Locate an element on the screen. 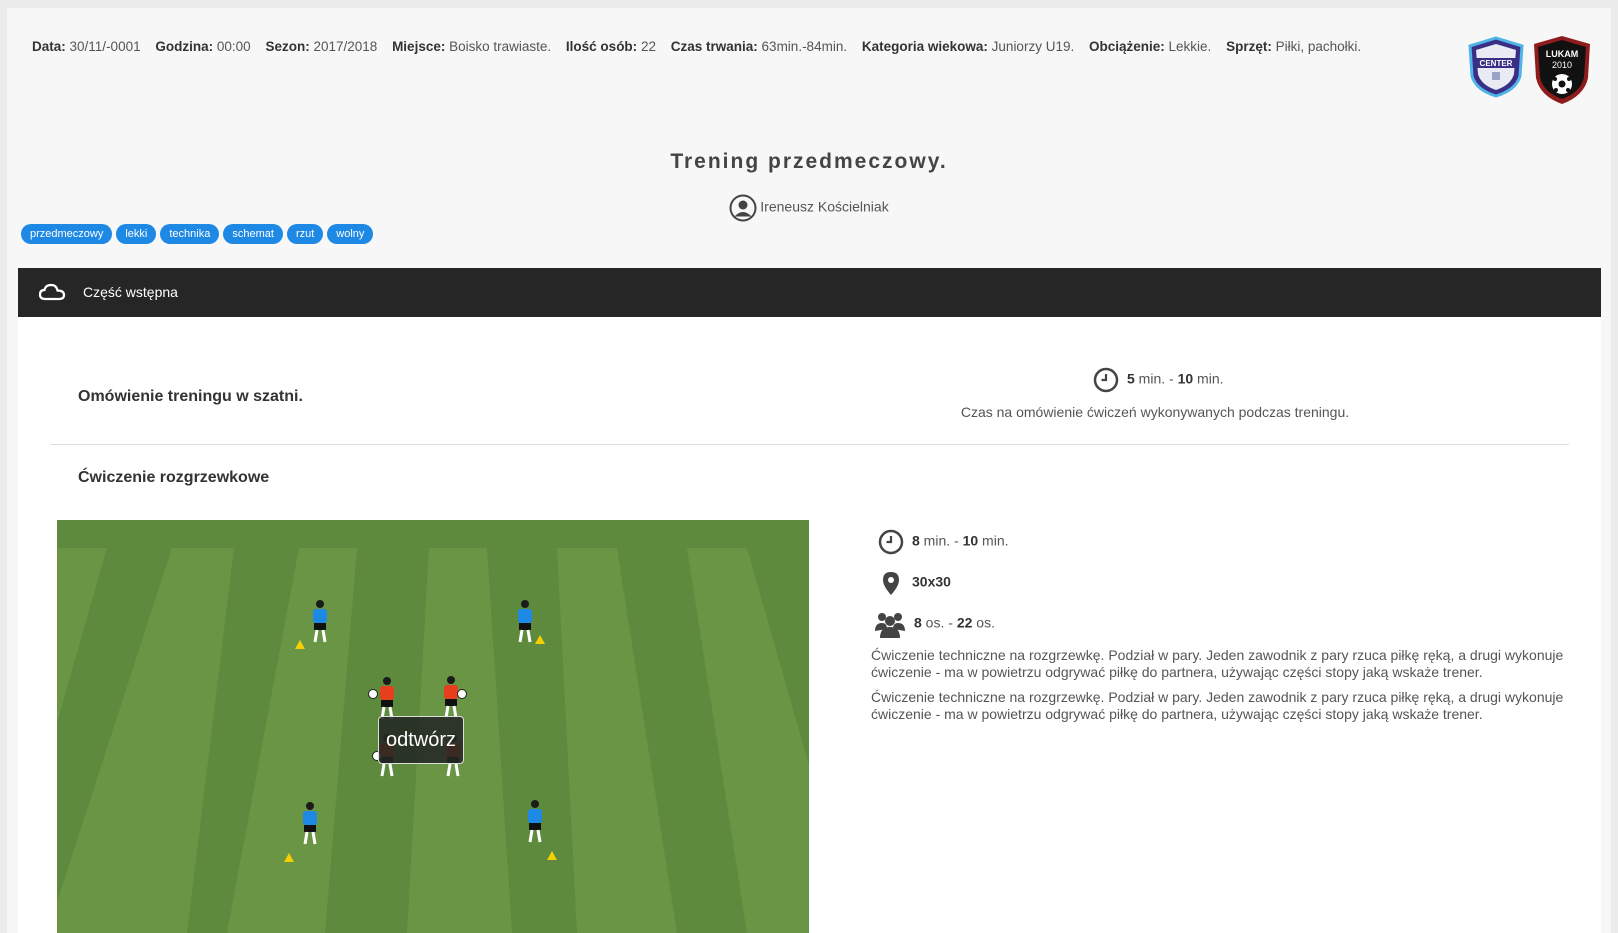  meta-time: Godzina: 00:00 is located at coordinates (203, 46).